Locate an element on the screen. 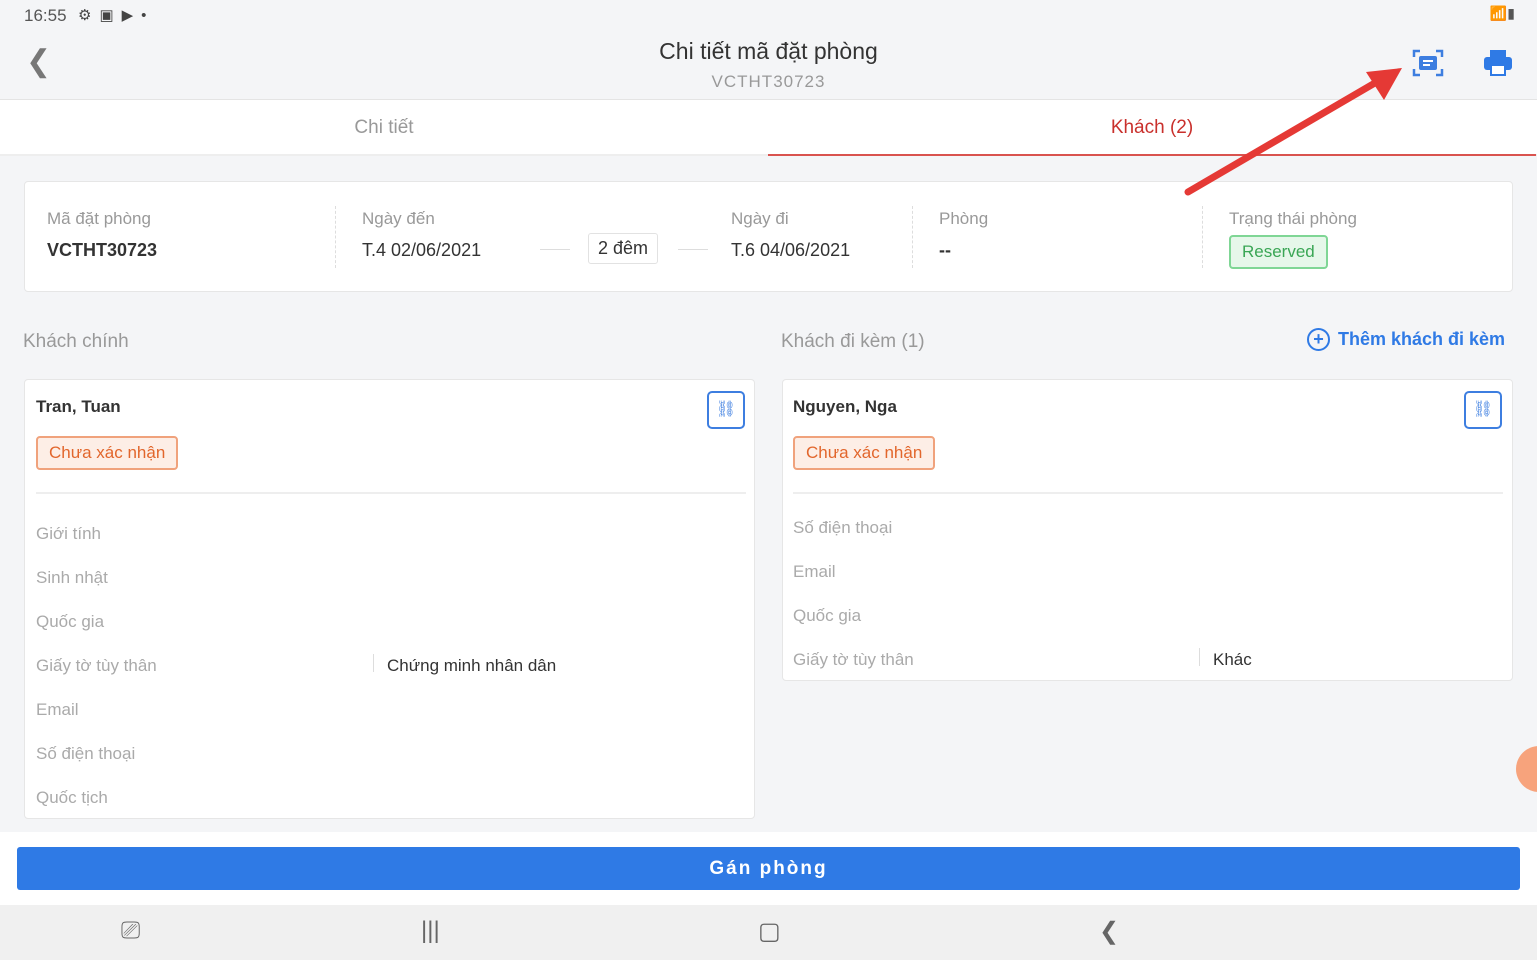 This screenshot has height=960, width=1537. tab-guests: Khách (2) is located at coordinates (1152, 128).